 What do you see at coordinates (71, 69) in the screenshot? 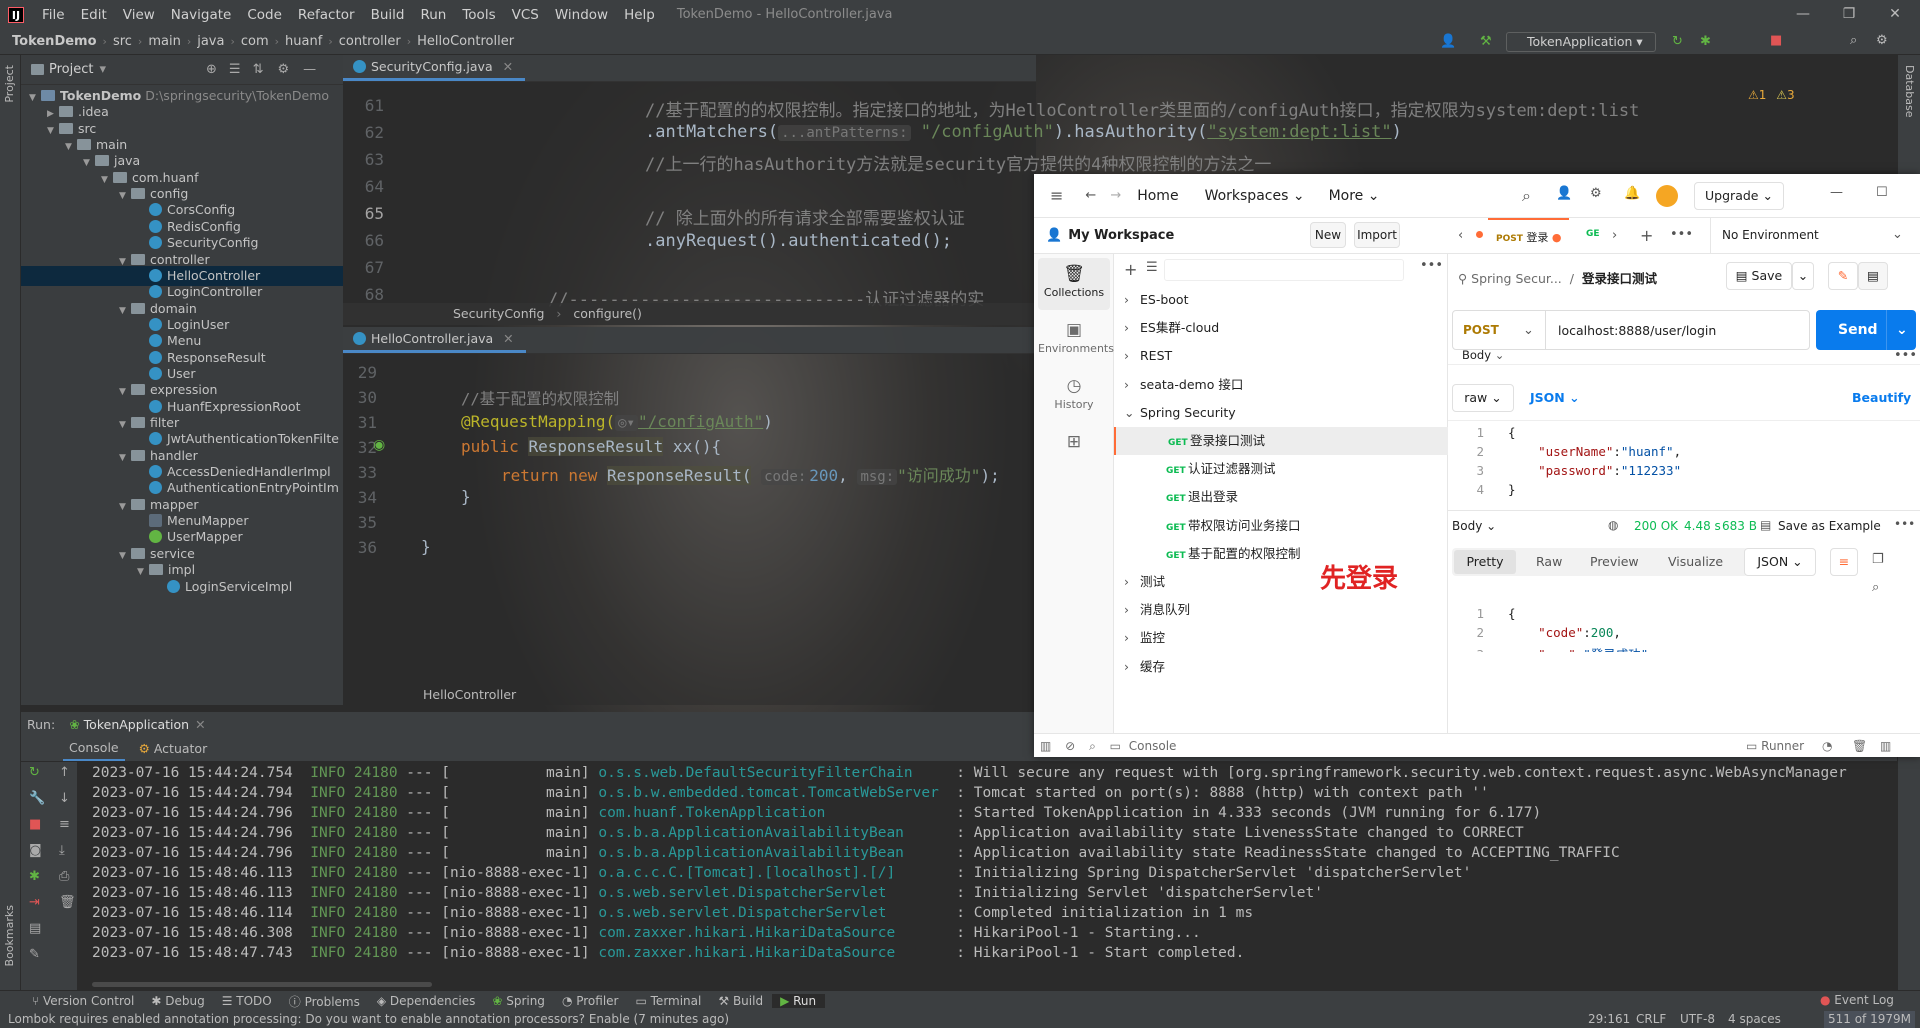
I see `project-panel-title: Project` at bounding box center [71, 69].